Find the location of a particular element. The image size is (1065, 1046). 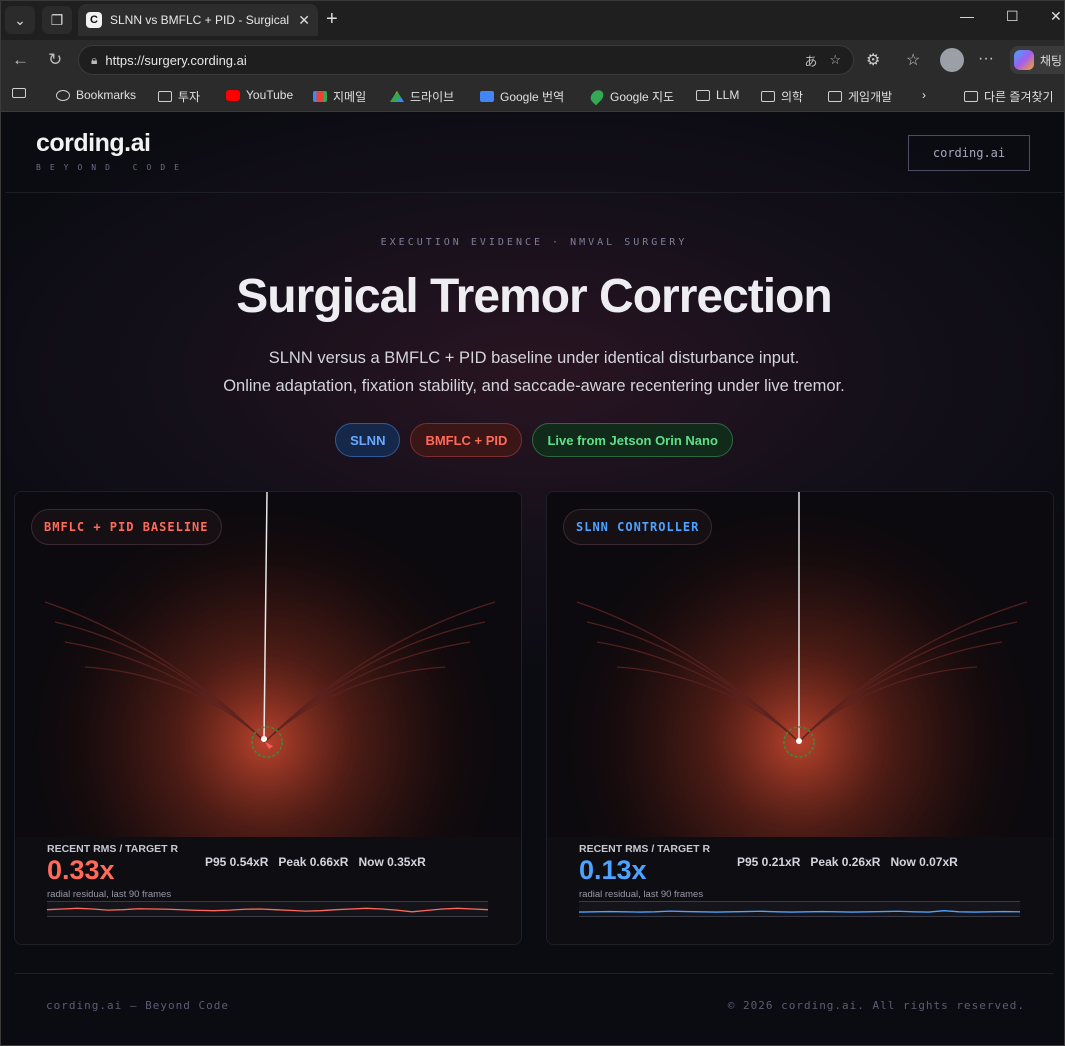

url-field: 🔒︎ https://surgery.cording.ai あ ☆ is located at coordinates (466, 60).